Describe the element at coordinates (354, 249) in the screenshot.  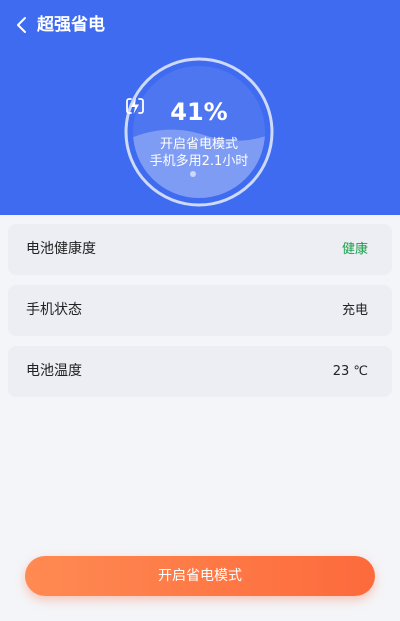
I see `battery-health-value: 健康` at that location.